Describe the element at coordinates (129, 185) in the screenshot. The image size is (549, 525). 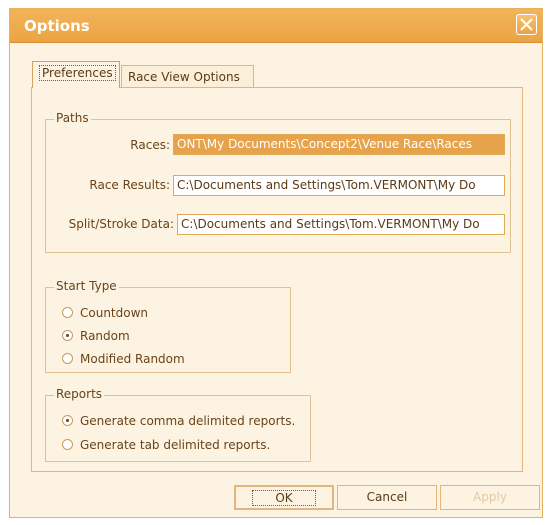
I see `race-results-label: Race Results:` at that location.